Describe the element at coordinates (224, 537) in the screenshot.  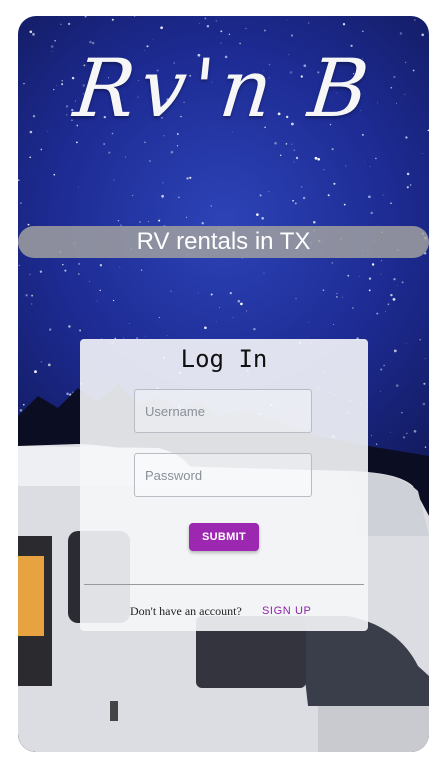
I see `submit-button: SUBMIT` at that location.